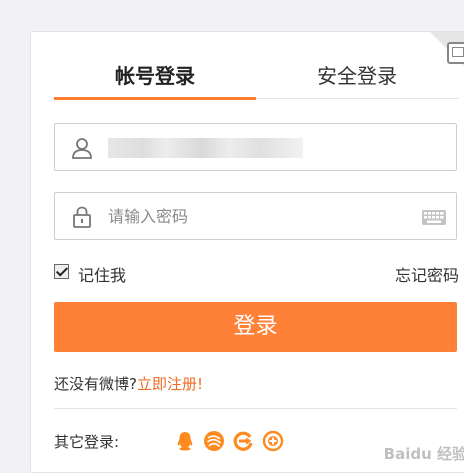 The image size is (464, 473). What do you see at coordinates (263, 216) in the screenshot?
I see `password-input` at bounding box center [263, 216].